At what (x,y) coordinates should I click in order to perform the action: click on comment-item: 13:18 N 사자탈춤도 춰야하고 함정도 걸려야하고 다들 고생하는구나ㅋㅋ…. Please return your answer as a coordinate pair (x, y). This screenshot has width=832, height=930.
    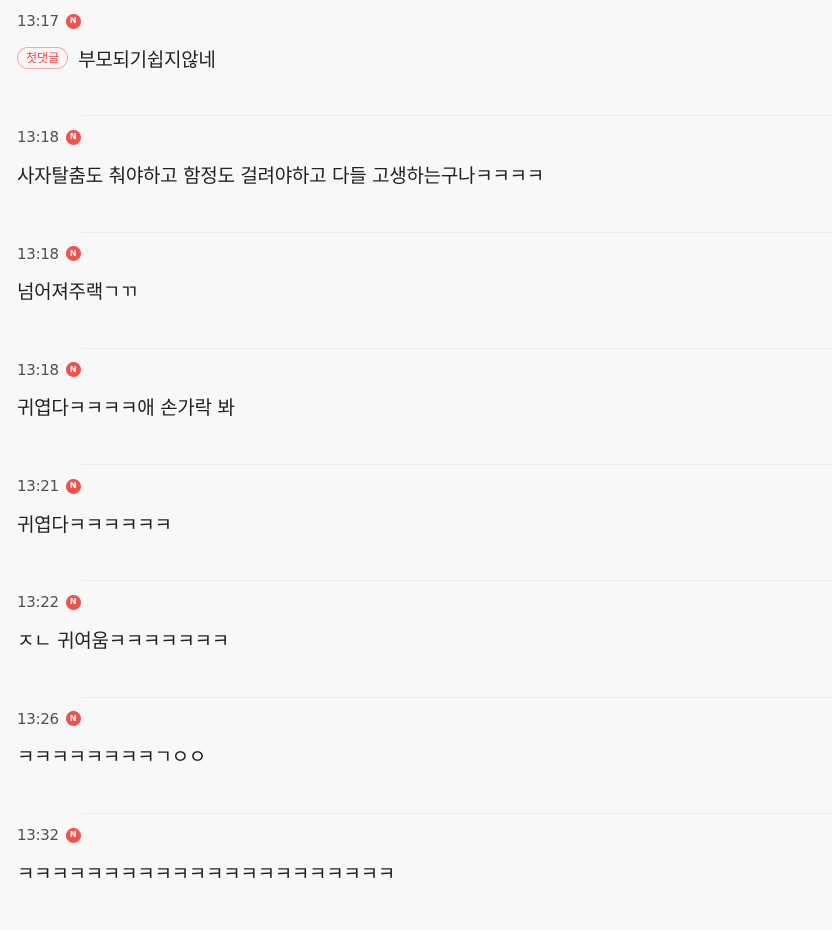
    Looking at the image, I should click on (416, 174).